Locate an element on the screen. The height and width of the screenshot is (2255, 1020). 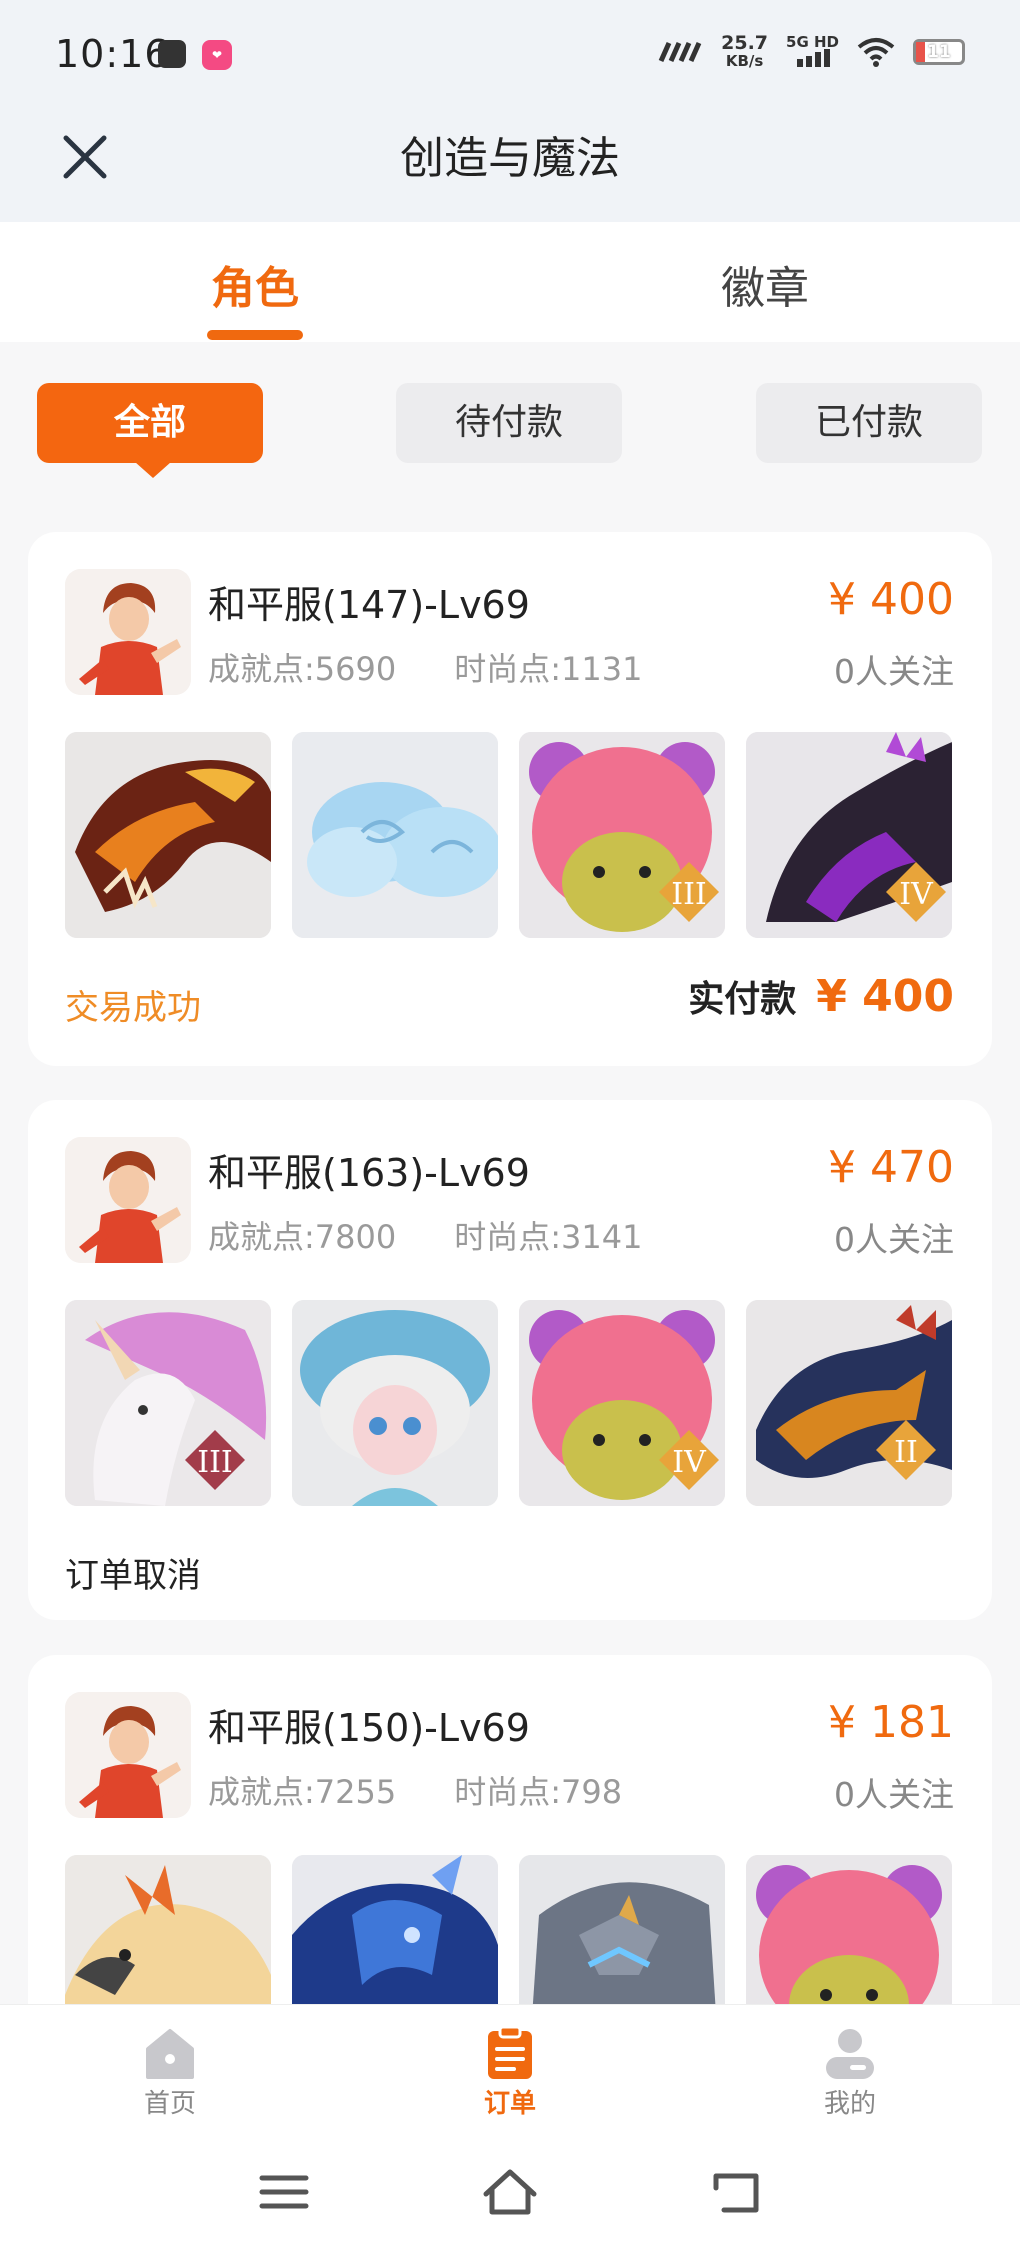
filter-active-pointer is located at coordinates (153, 470).